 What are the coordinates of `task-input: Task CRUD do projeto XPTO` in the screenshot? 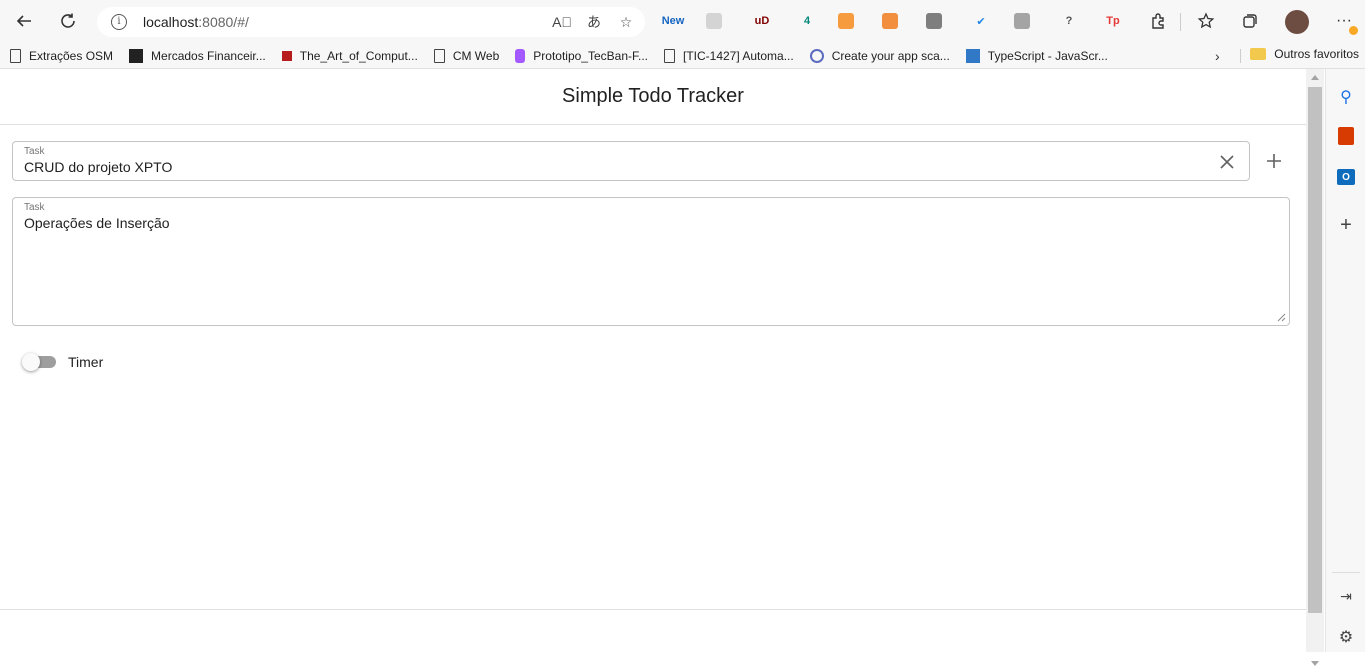 It's located at (631, 161).